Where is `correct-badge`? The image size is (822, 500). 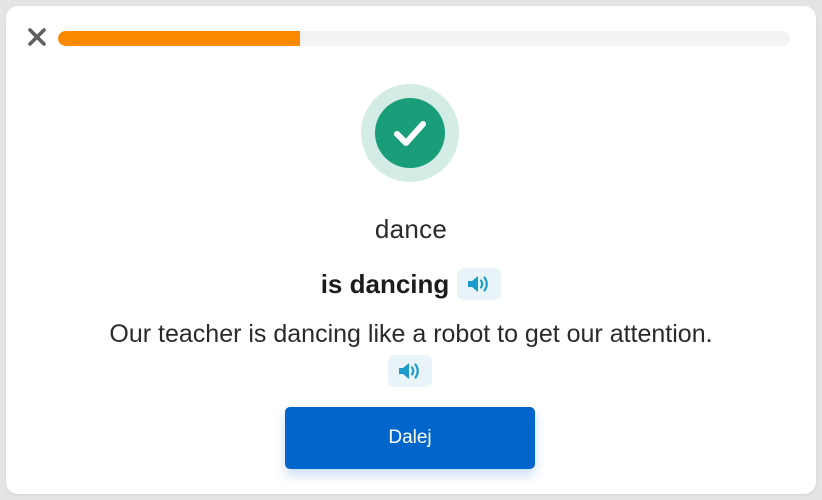
correct-badge is located at coordinates (410, 133).